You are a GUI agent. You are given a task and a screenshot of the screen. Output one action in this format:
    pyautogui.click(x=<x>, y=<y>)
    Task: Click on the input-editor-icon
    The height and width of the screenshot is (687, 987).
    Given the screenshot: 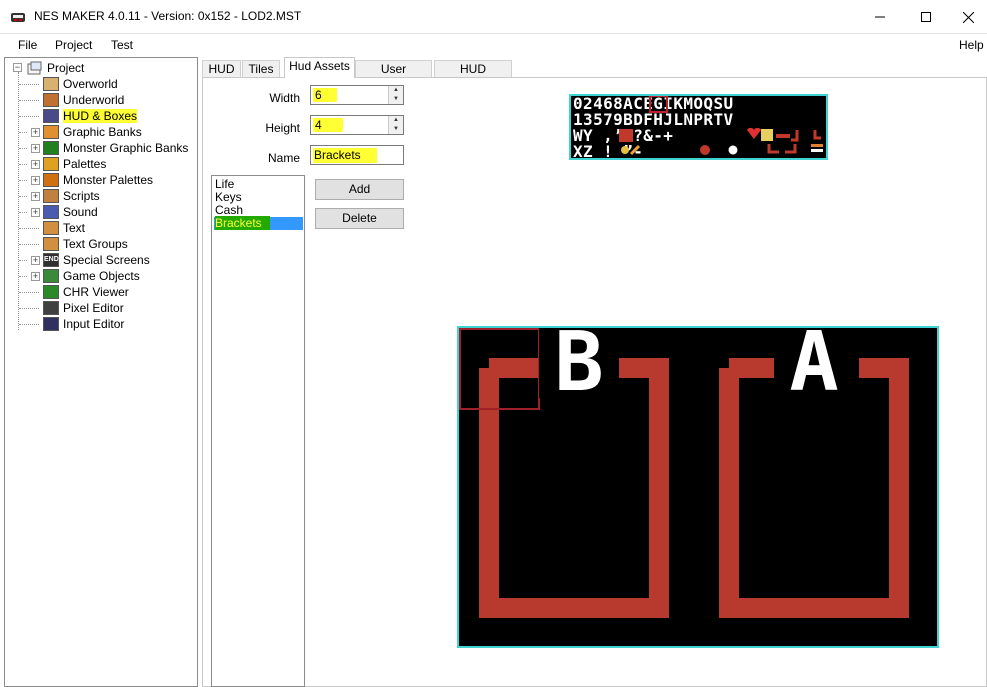 What is the action you would take?
    pyautogui.click(x=51, y=324)
    